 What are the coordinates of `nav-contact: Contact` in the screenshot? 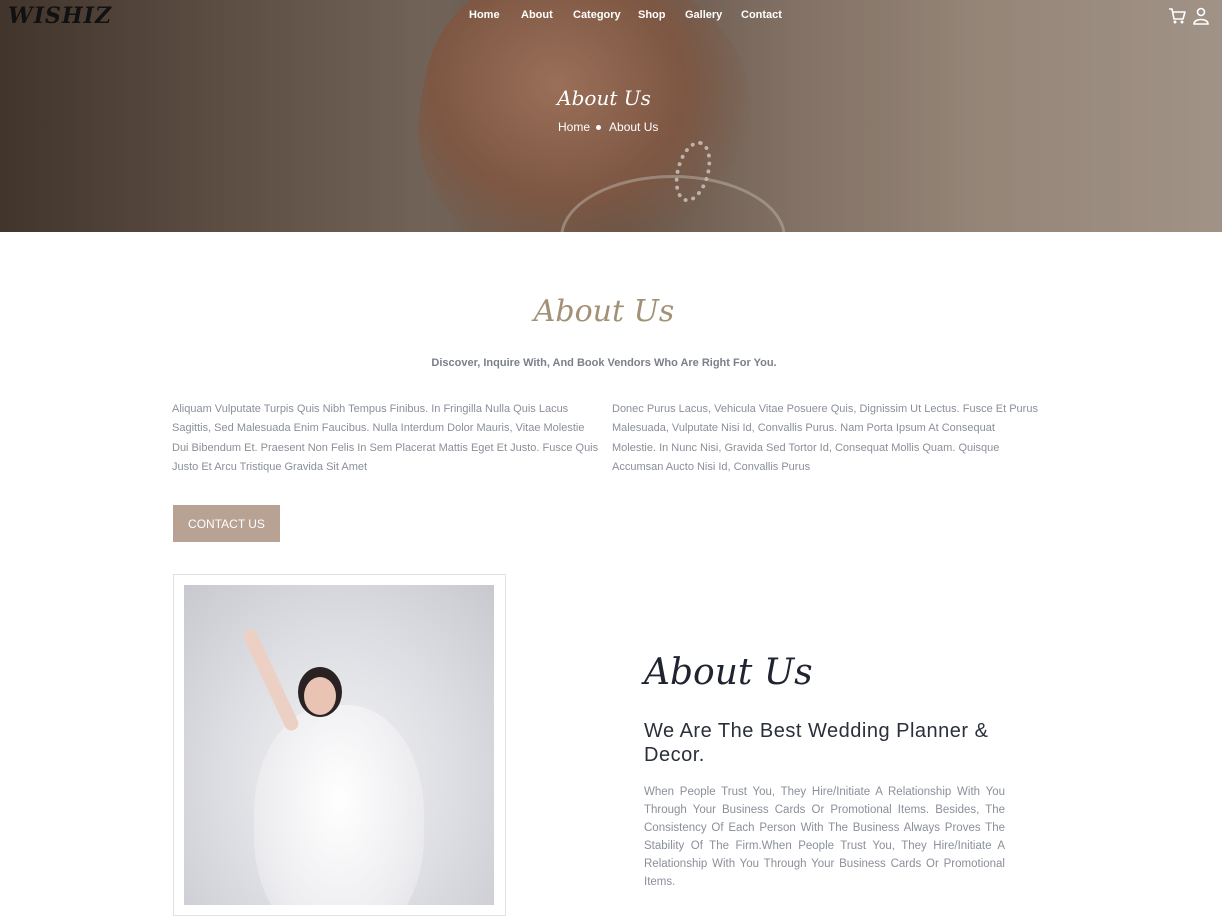 It's located at (761, 15).